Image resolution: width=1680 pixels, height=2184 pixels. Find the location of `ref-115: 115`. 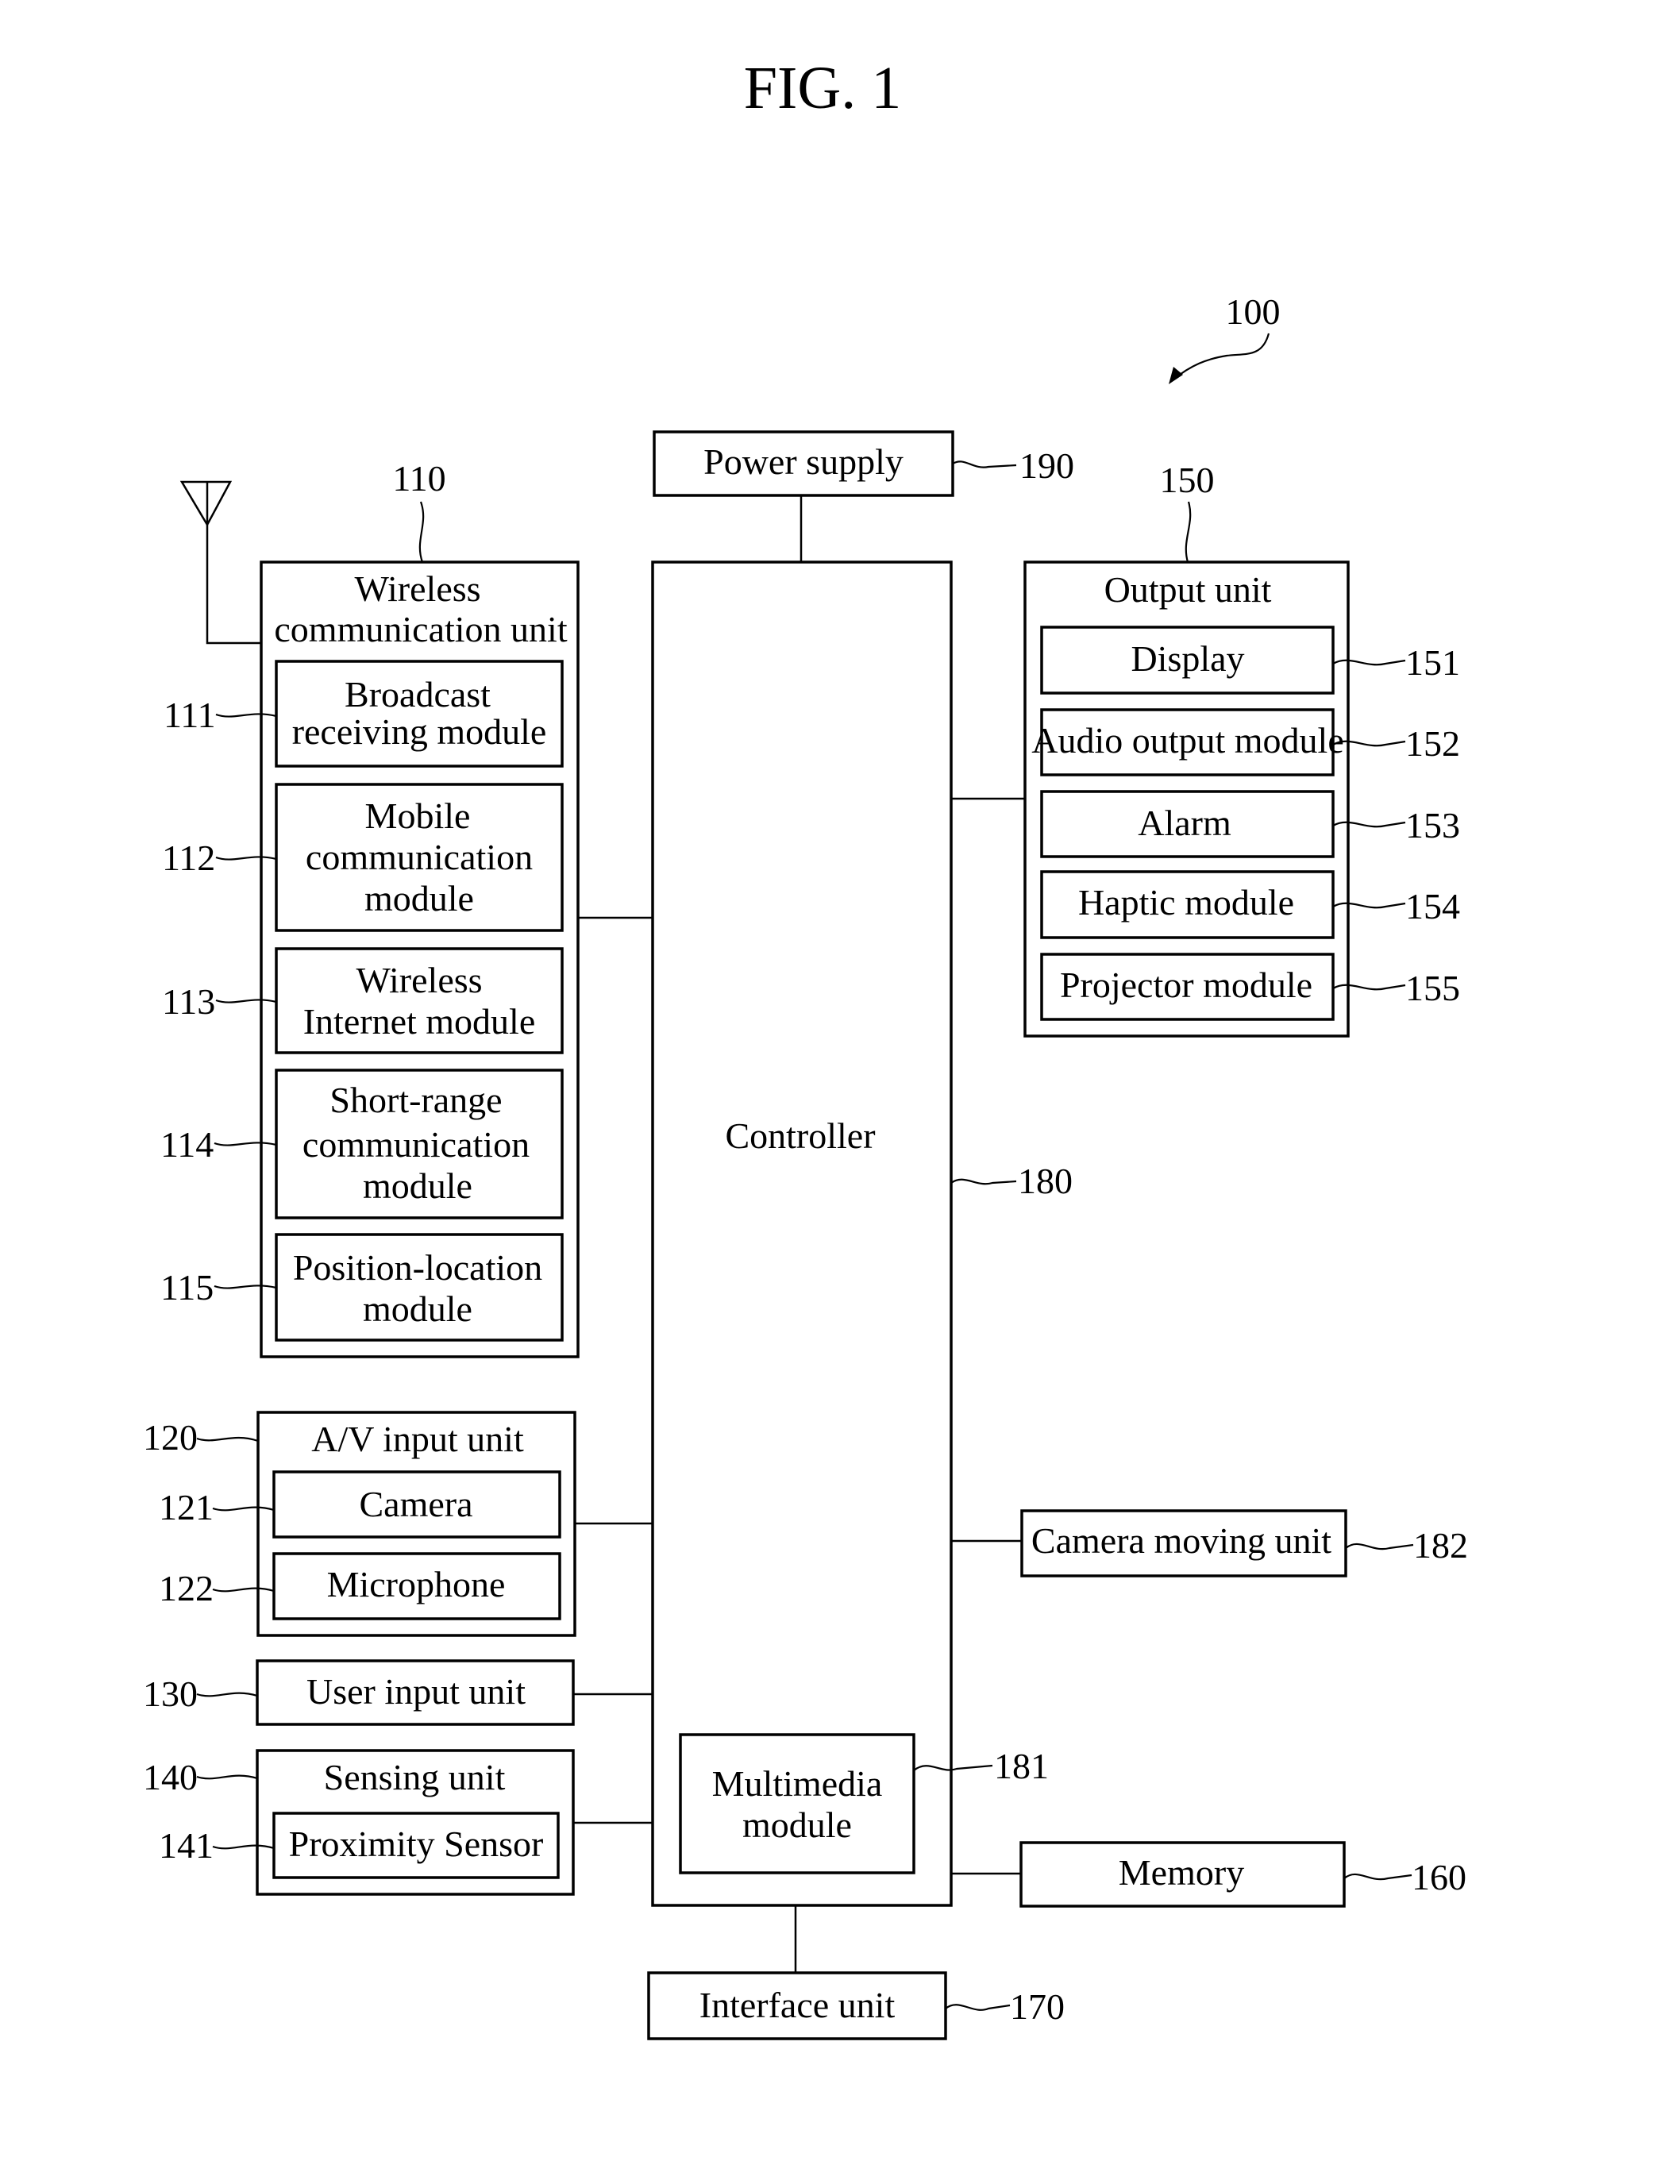

ref-115: 115 is located at coordinates (187, 1287).